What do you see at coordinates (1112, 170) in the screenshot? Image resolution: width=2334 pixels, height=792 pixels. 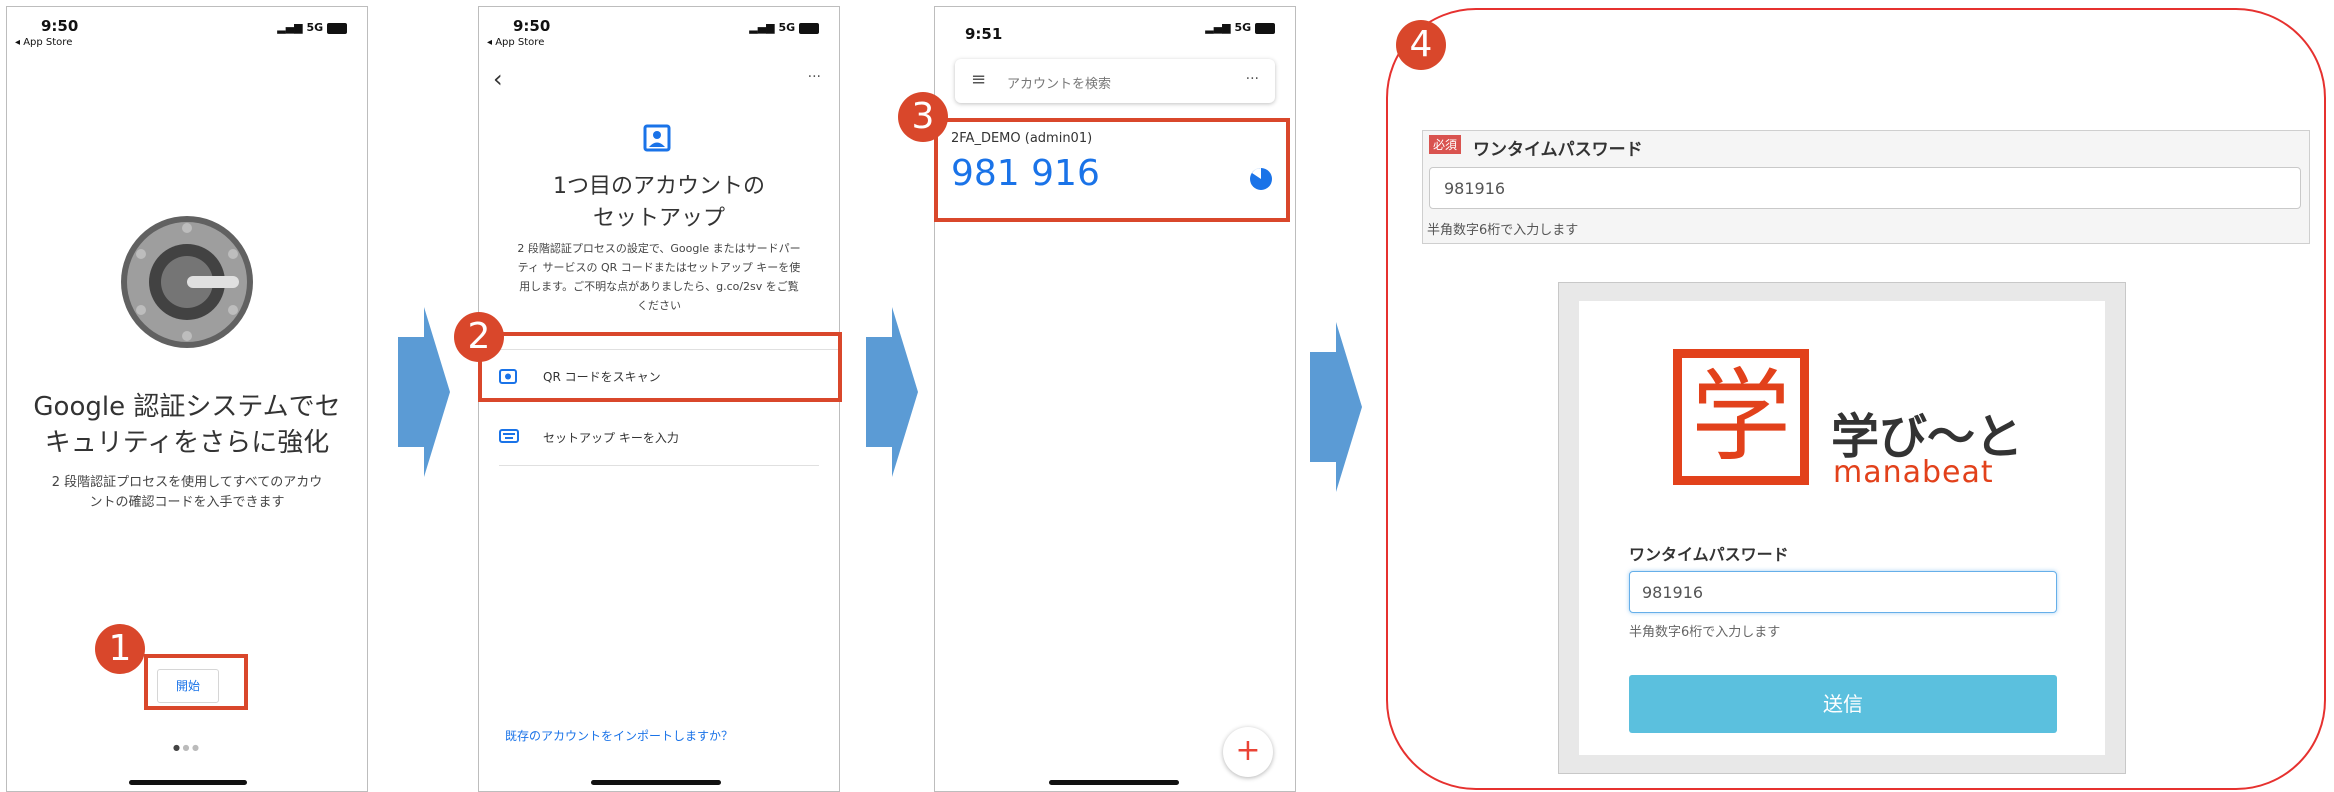 I see `otp-code-highlight` at bounding box center [1112, 170].